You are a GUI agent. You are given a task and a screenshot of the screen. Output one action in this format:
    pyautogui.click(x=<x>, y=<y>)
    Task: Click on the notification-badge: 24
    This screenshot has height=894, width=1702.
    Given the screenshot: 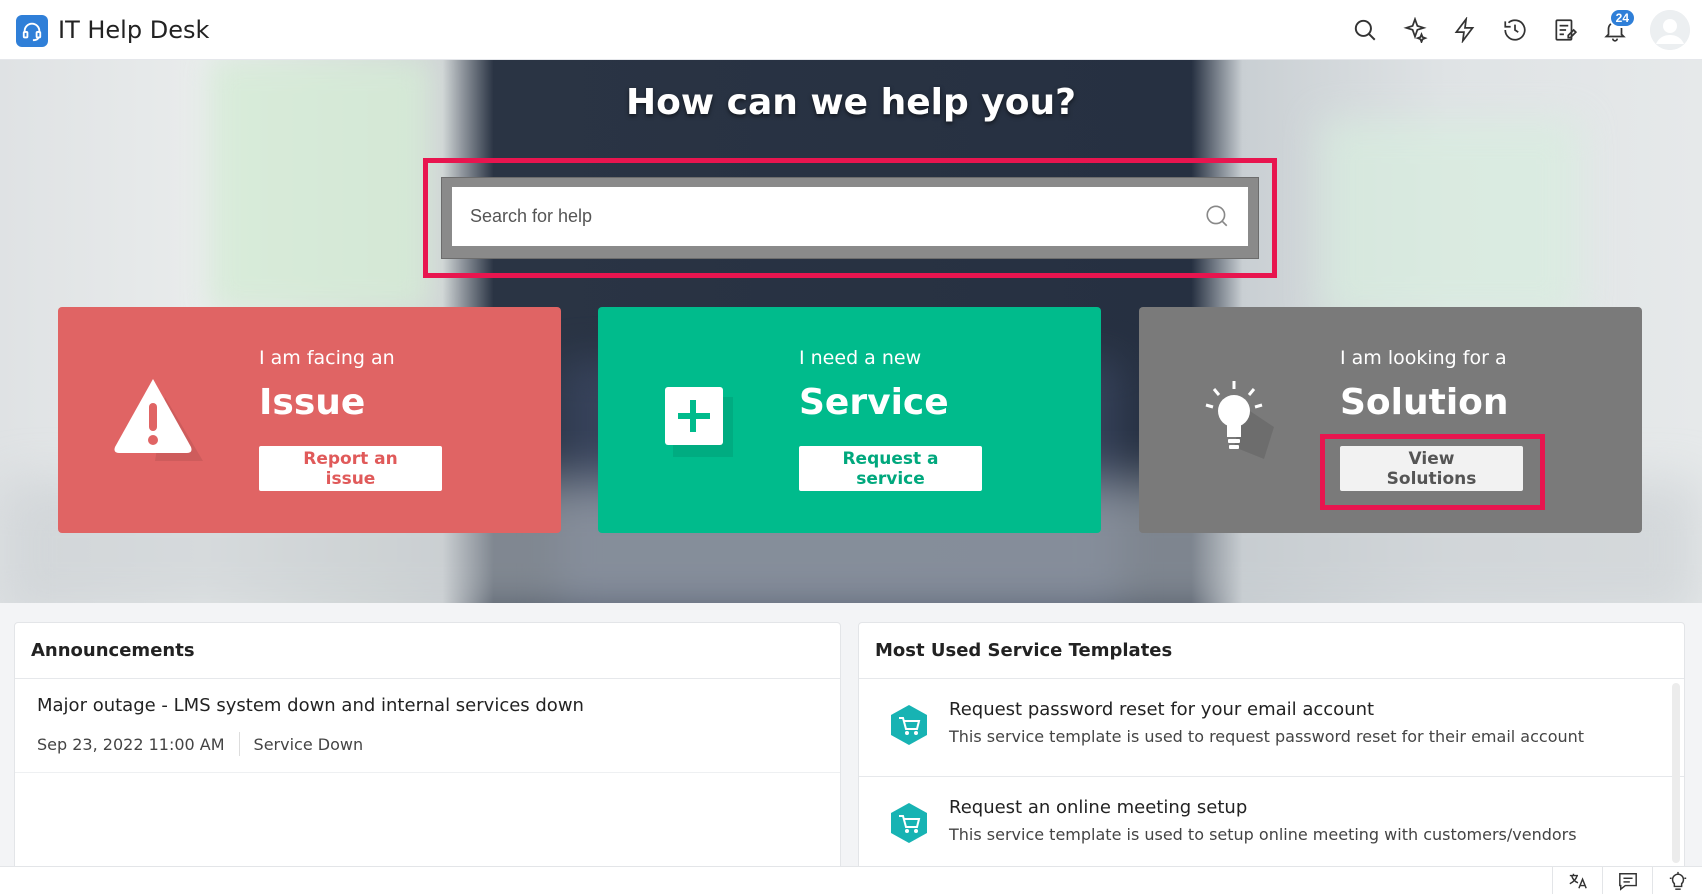 What is the action you would take?
    pyautogui.click(x=1622, y=18)
    